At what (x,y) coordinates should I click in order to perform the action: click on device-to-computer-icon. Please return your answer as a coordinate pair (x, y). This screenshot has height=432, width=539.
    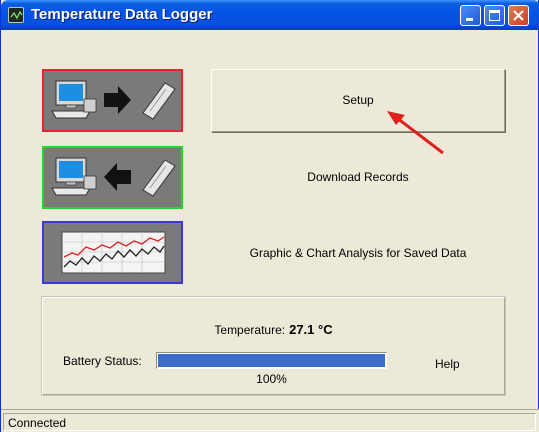
    Looking at the image, I should click on (113, 177).